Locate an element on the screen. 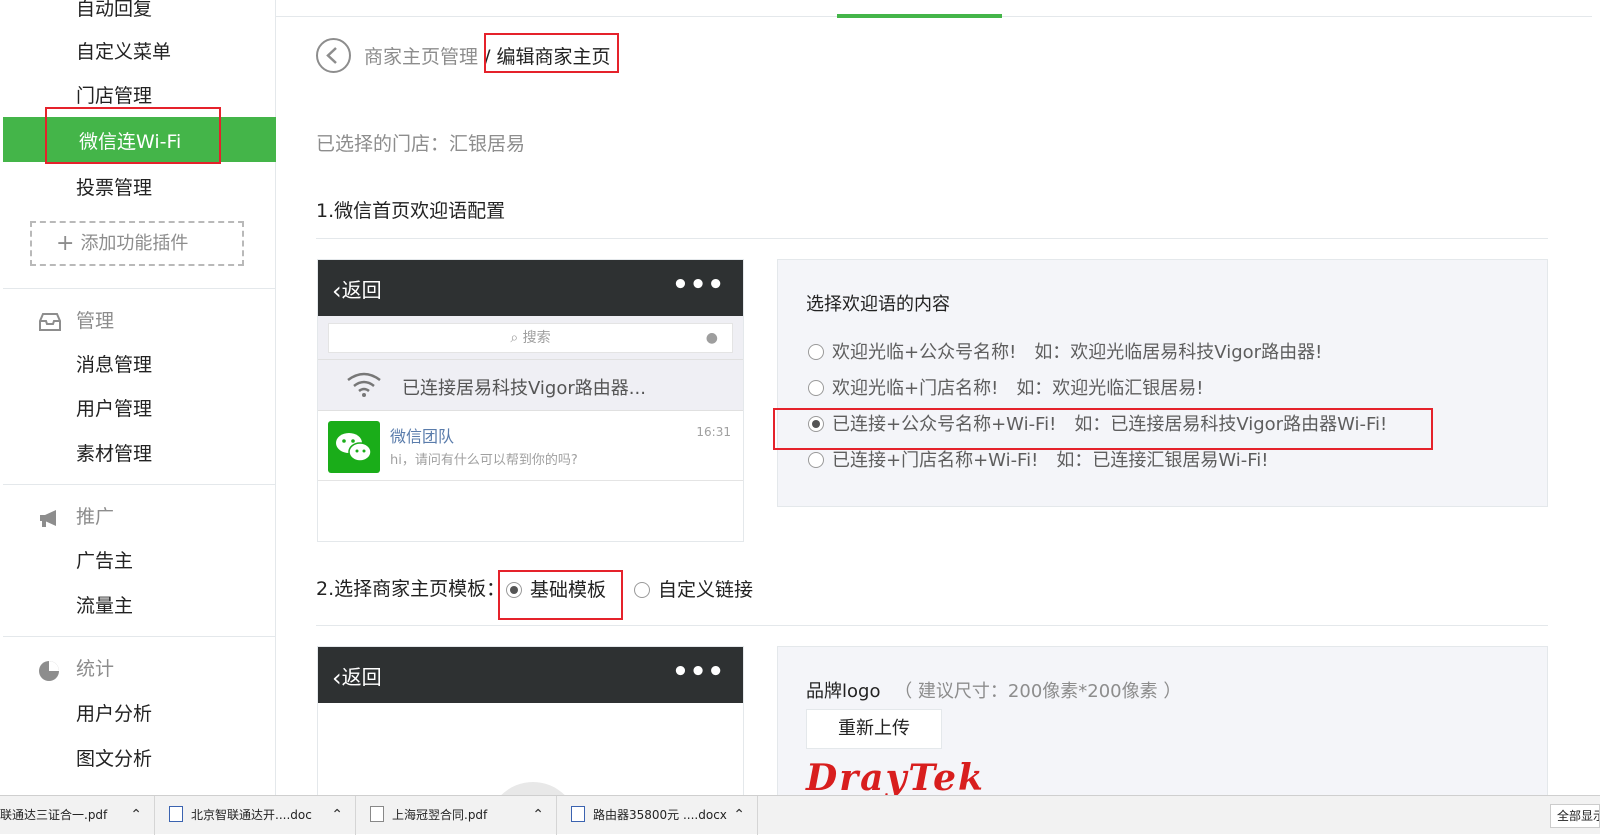 The image size is (1600, 835). phone-preview-template: ‹返回 ••• is located at coordinates (530, 726).